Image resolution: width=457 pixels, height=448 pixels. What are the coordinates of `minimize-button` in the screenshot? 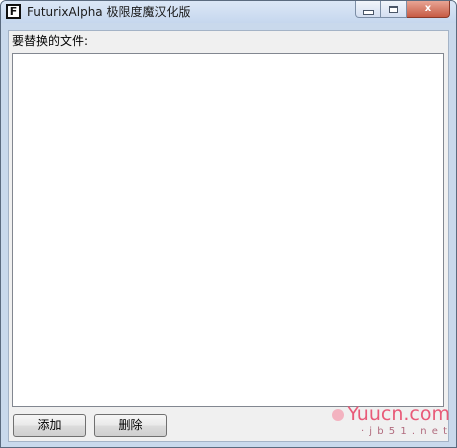 It's located at (368, 9).